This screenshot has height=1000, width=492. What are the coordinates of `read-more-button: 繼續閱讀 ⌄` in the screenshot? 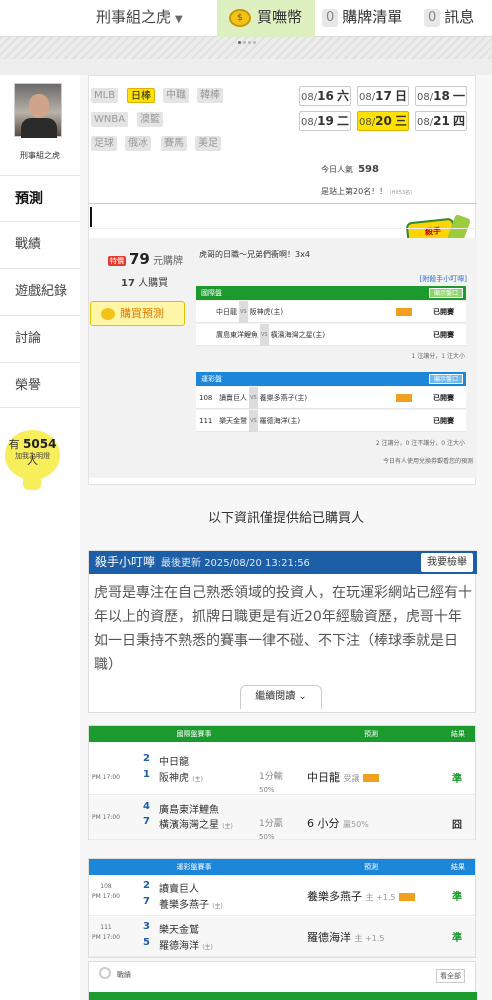 It's located at (281, 697).